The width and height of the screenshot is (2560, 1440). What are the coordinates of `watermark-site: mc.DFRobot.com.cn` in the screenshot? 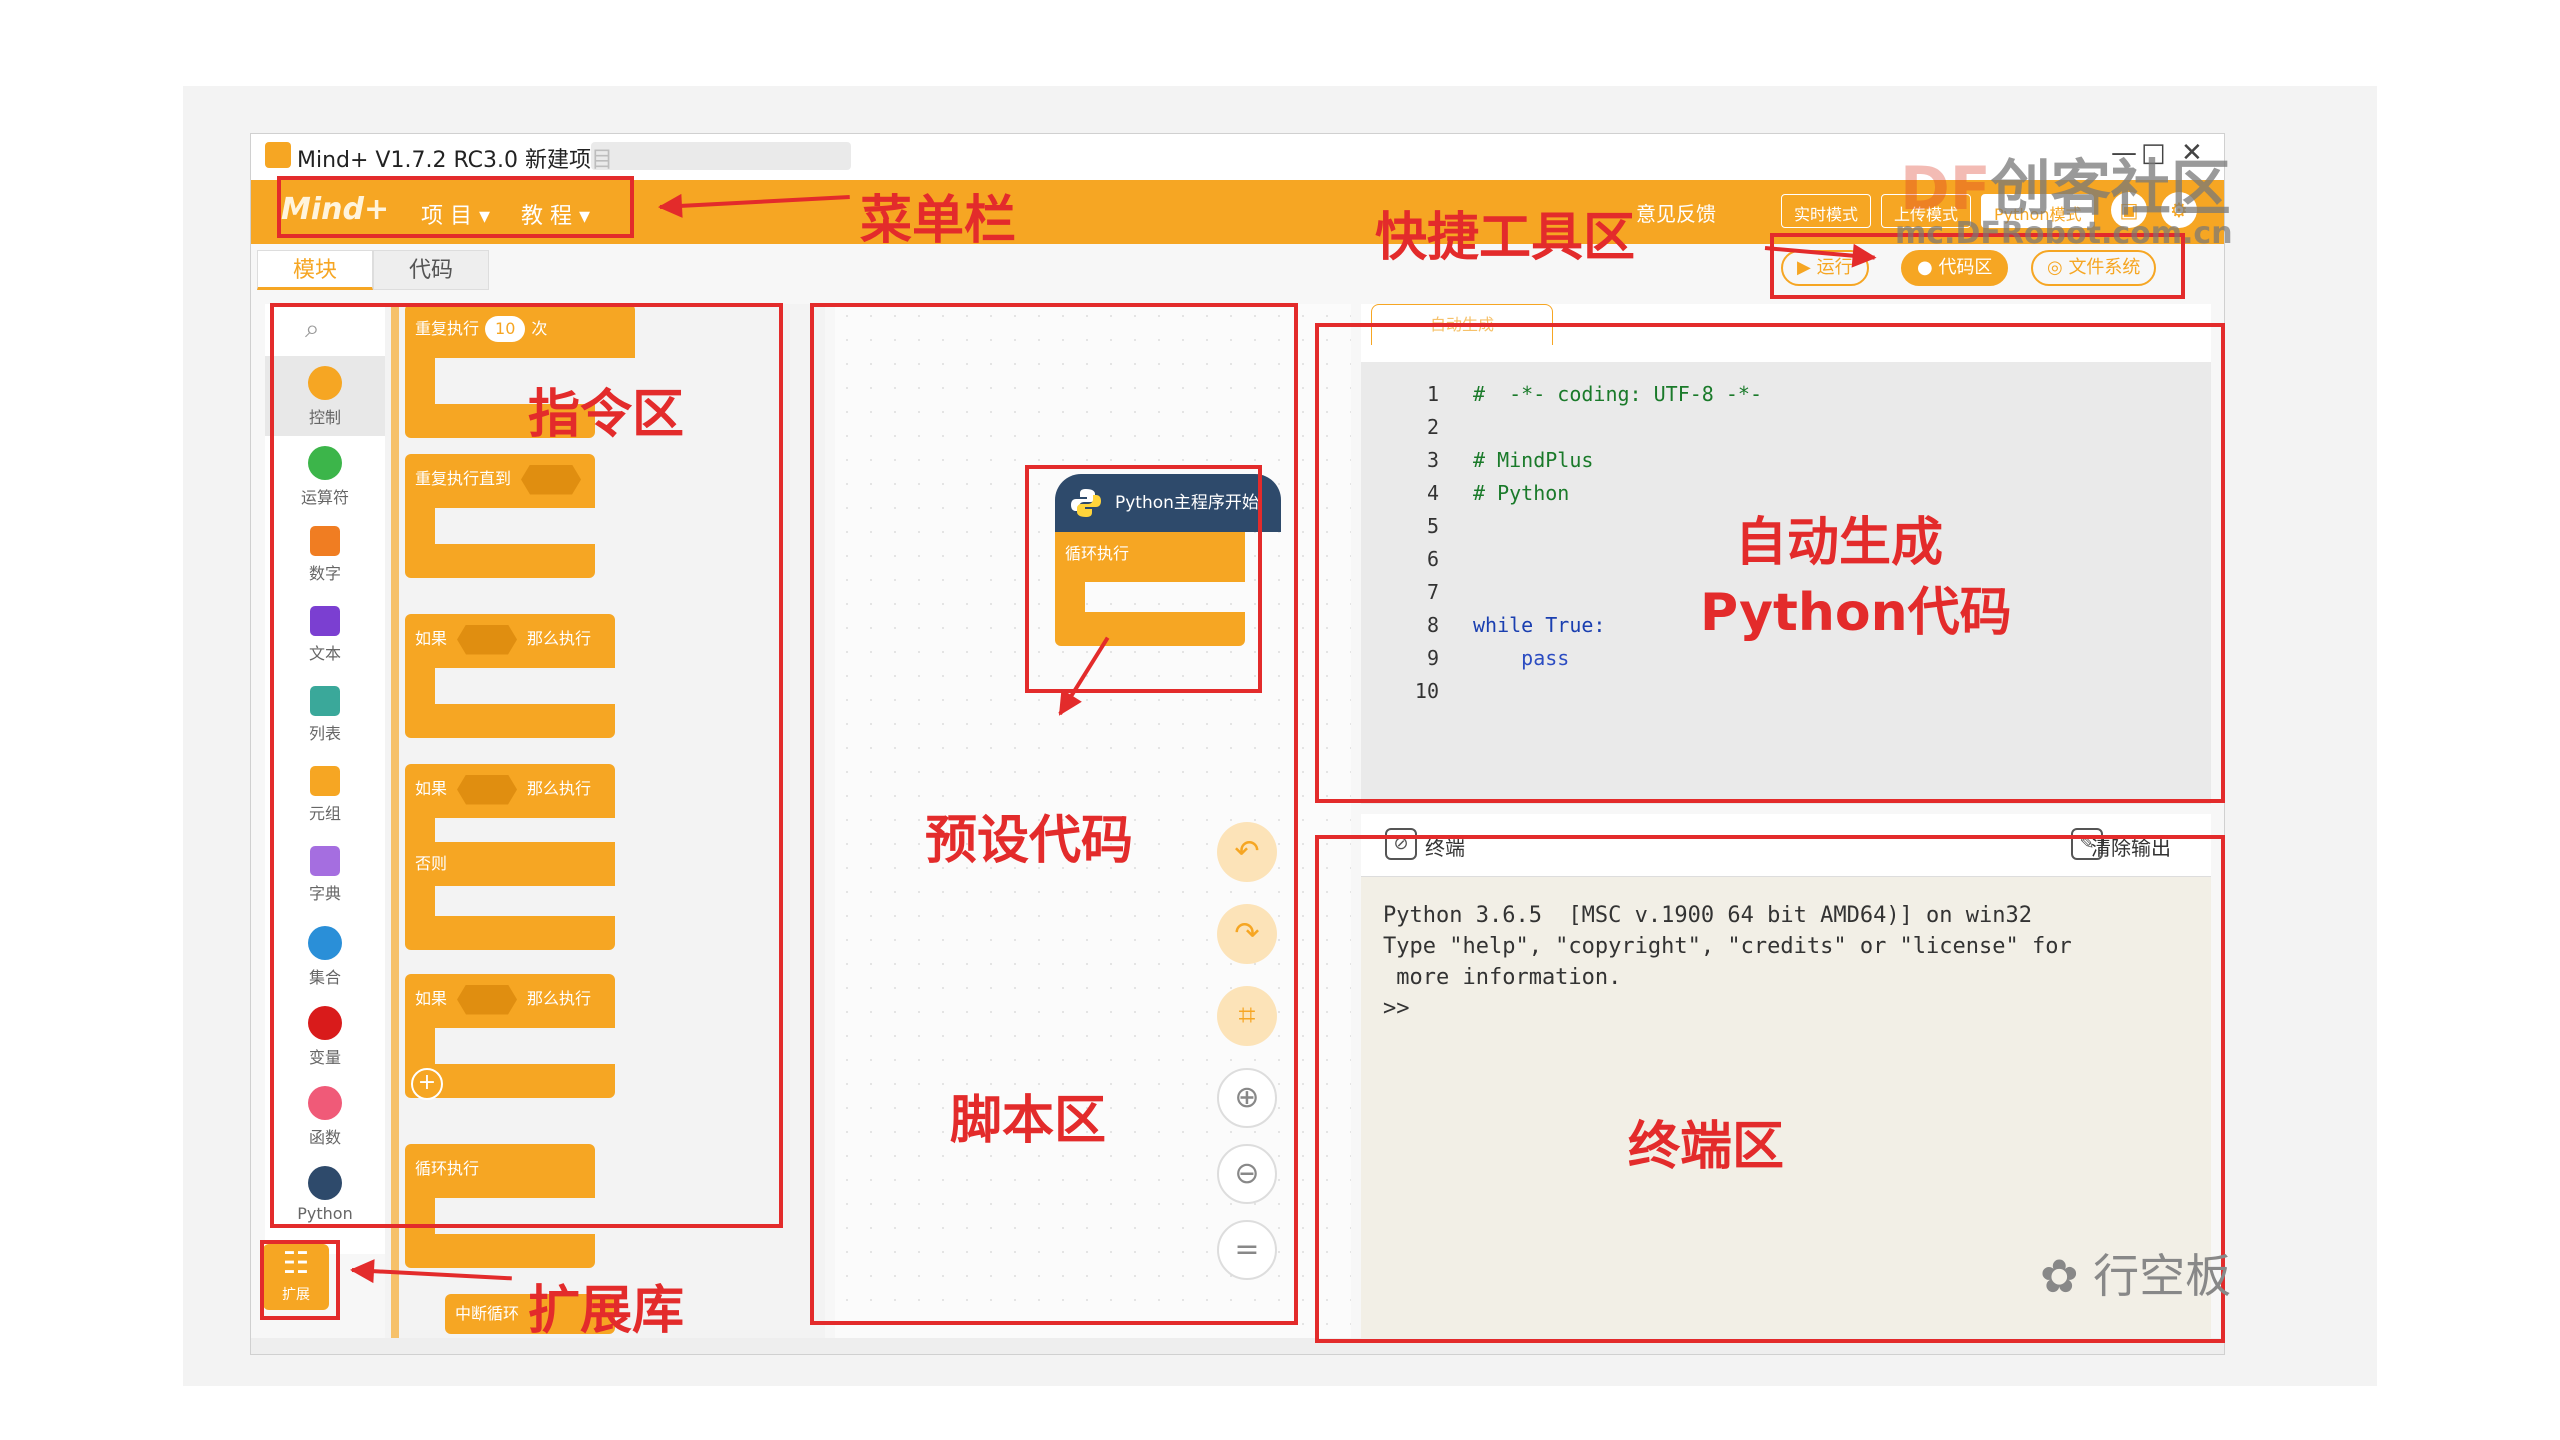 It's located at (2064, 233).